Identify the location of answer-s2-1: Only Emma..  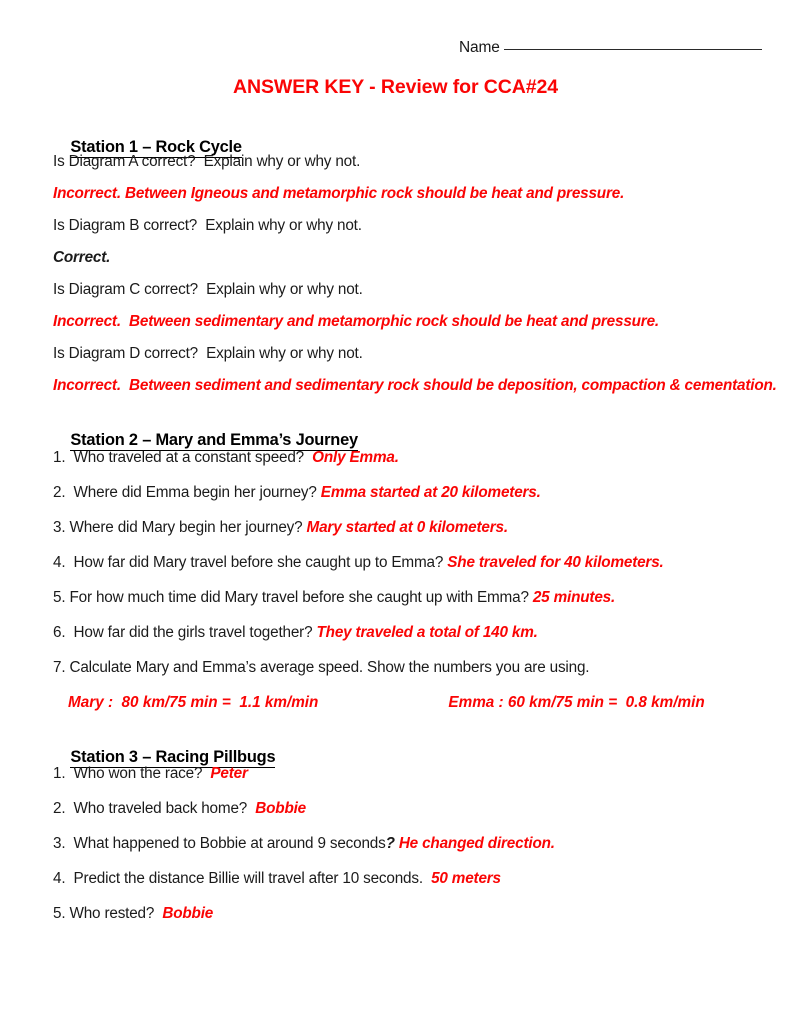
(353, 457).